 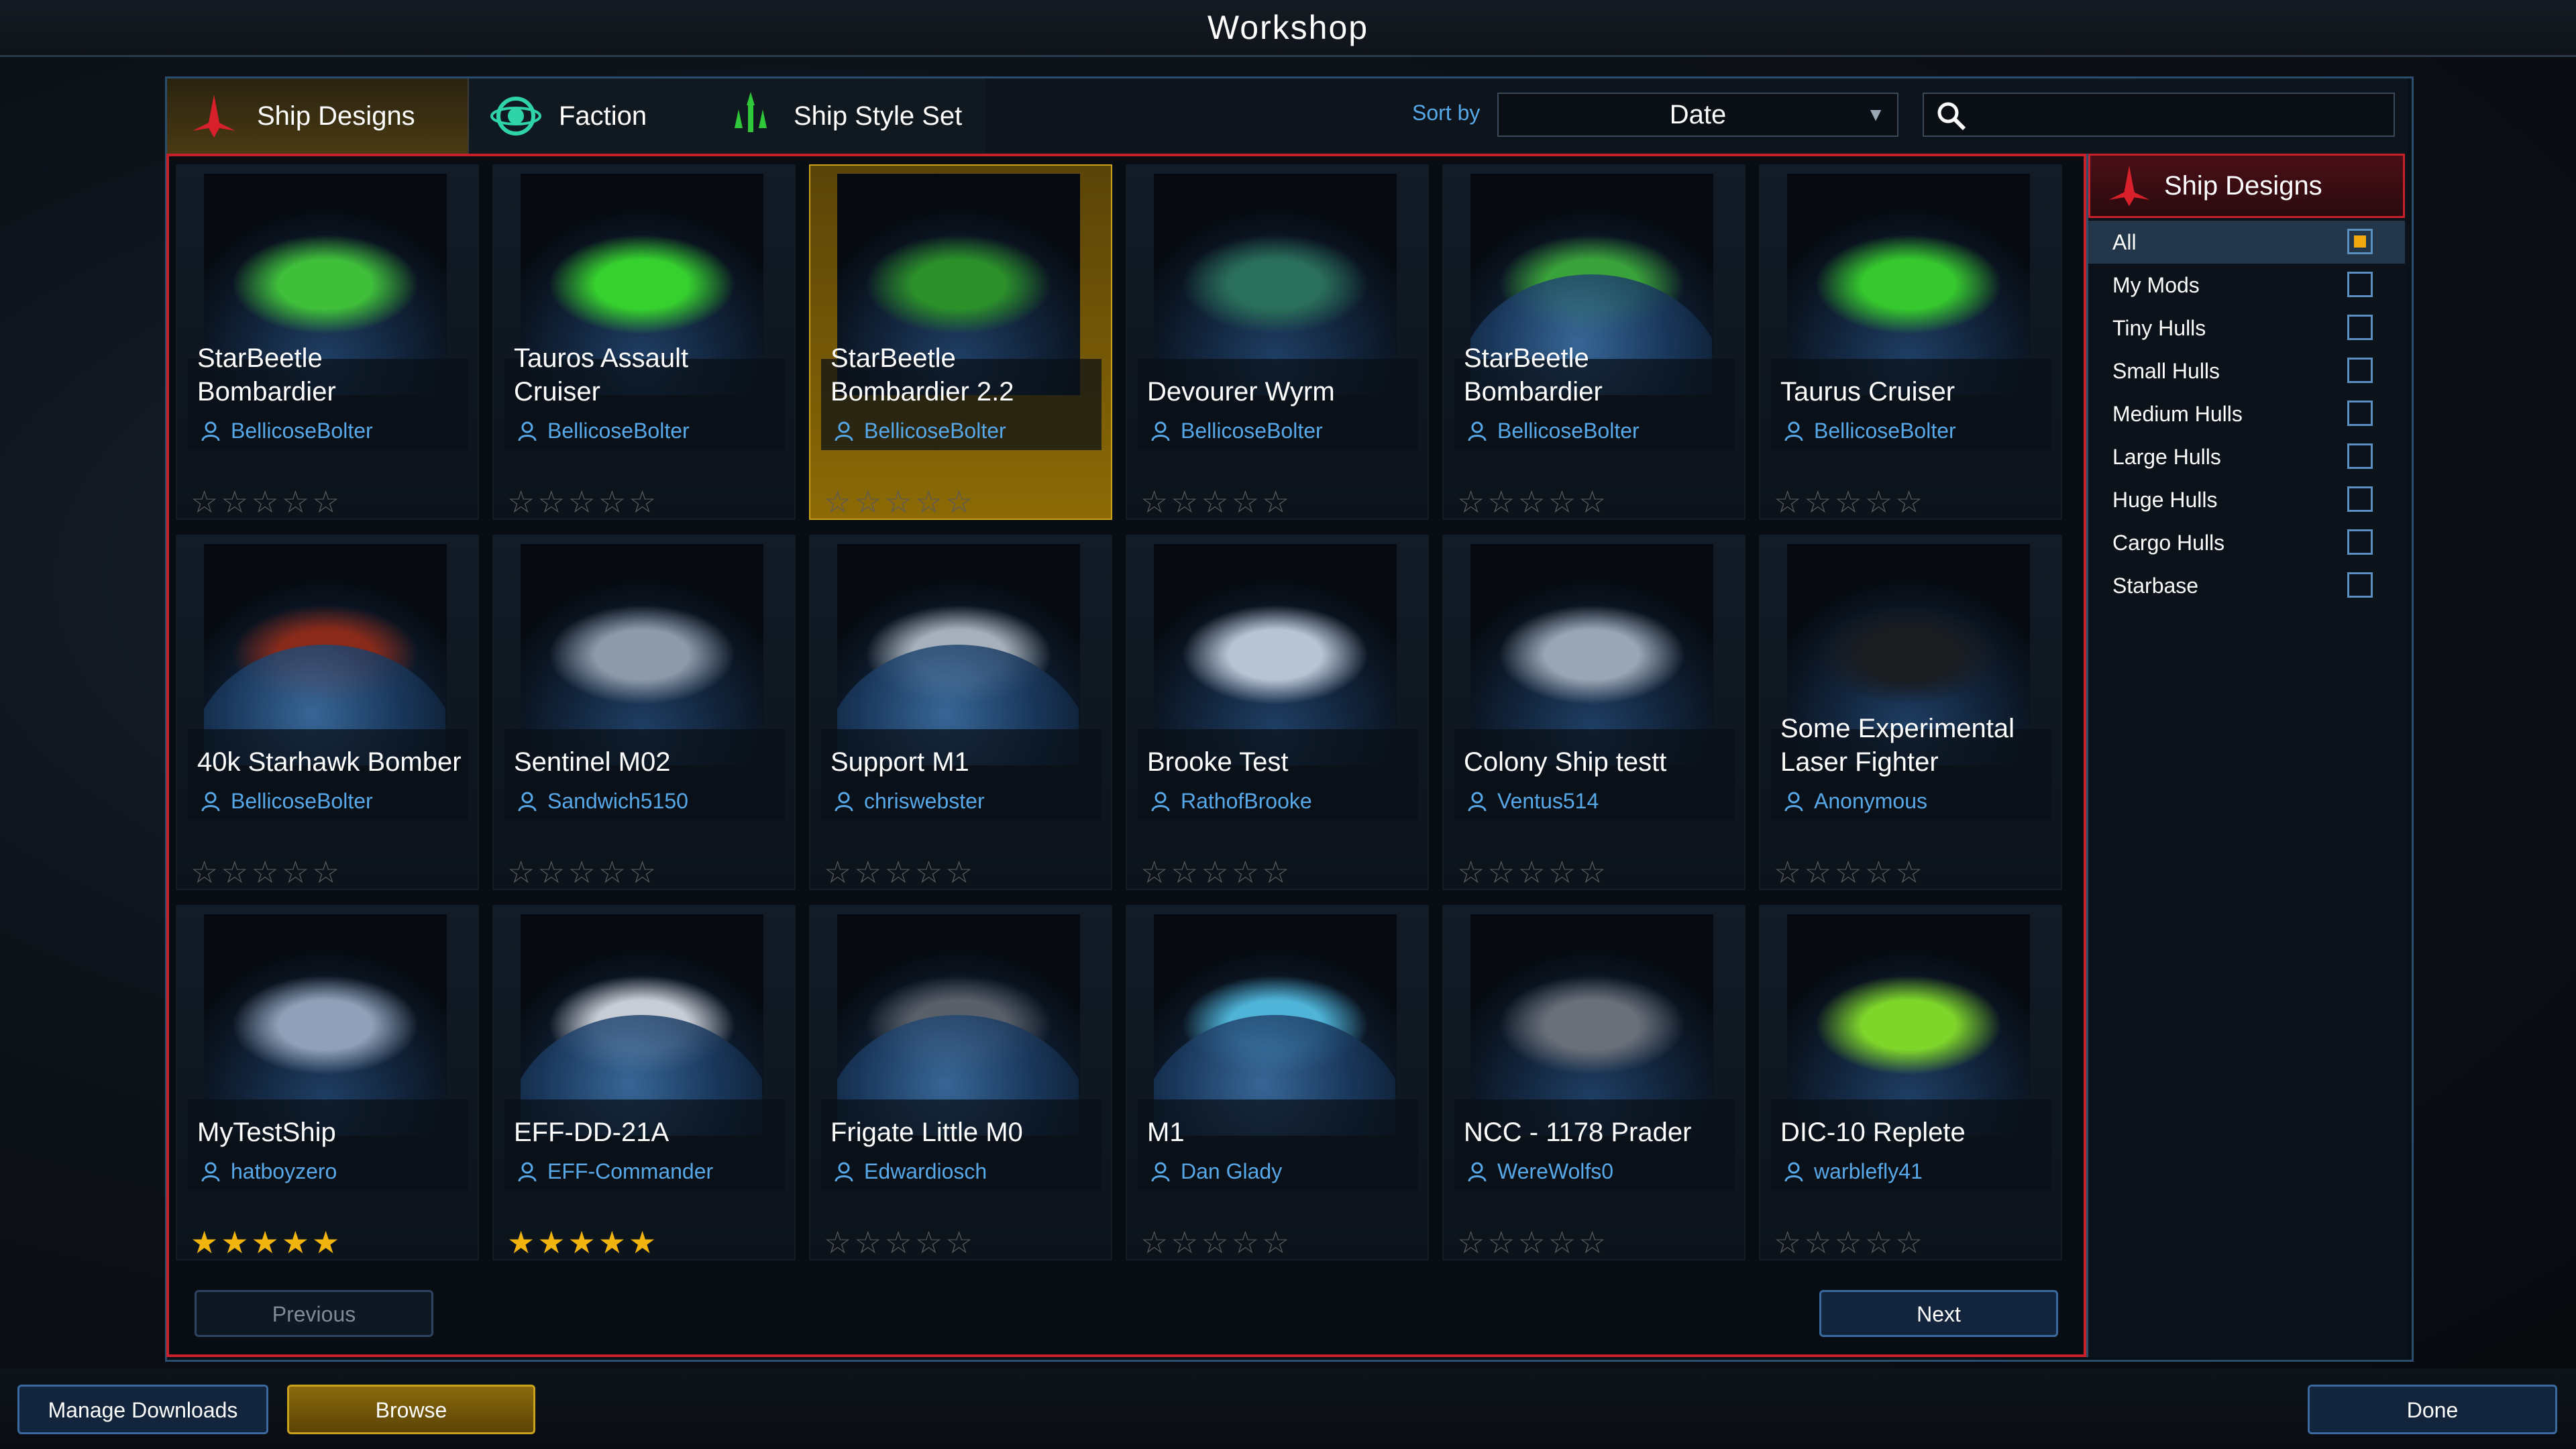 I want to click on author-link: hatboyzero, so click(x=269, y=1171).